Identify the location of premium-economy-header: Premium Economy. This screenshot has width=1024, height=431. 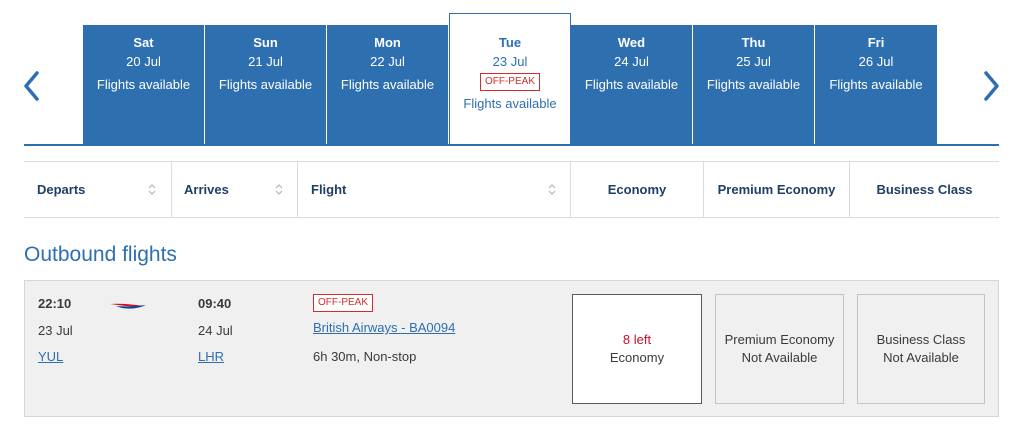
(776, 189).